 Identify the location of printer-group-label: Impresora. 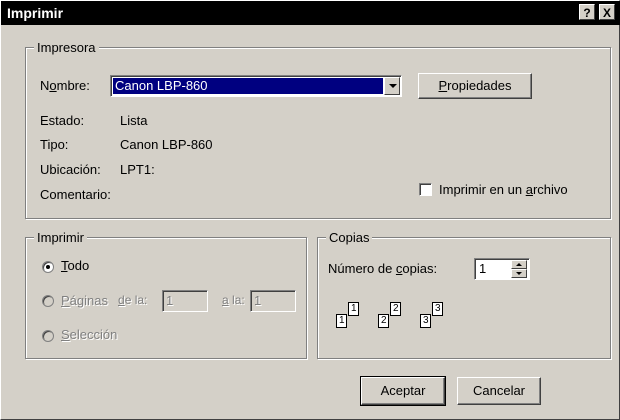
(66, 47).